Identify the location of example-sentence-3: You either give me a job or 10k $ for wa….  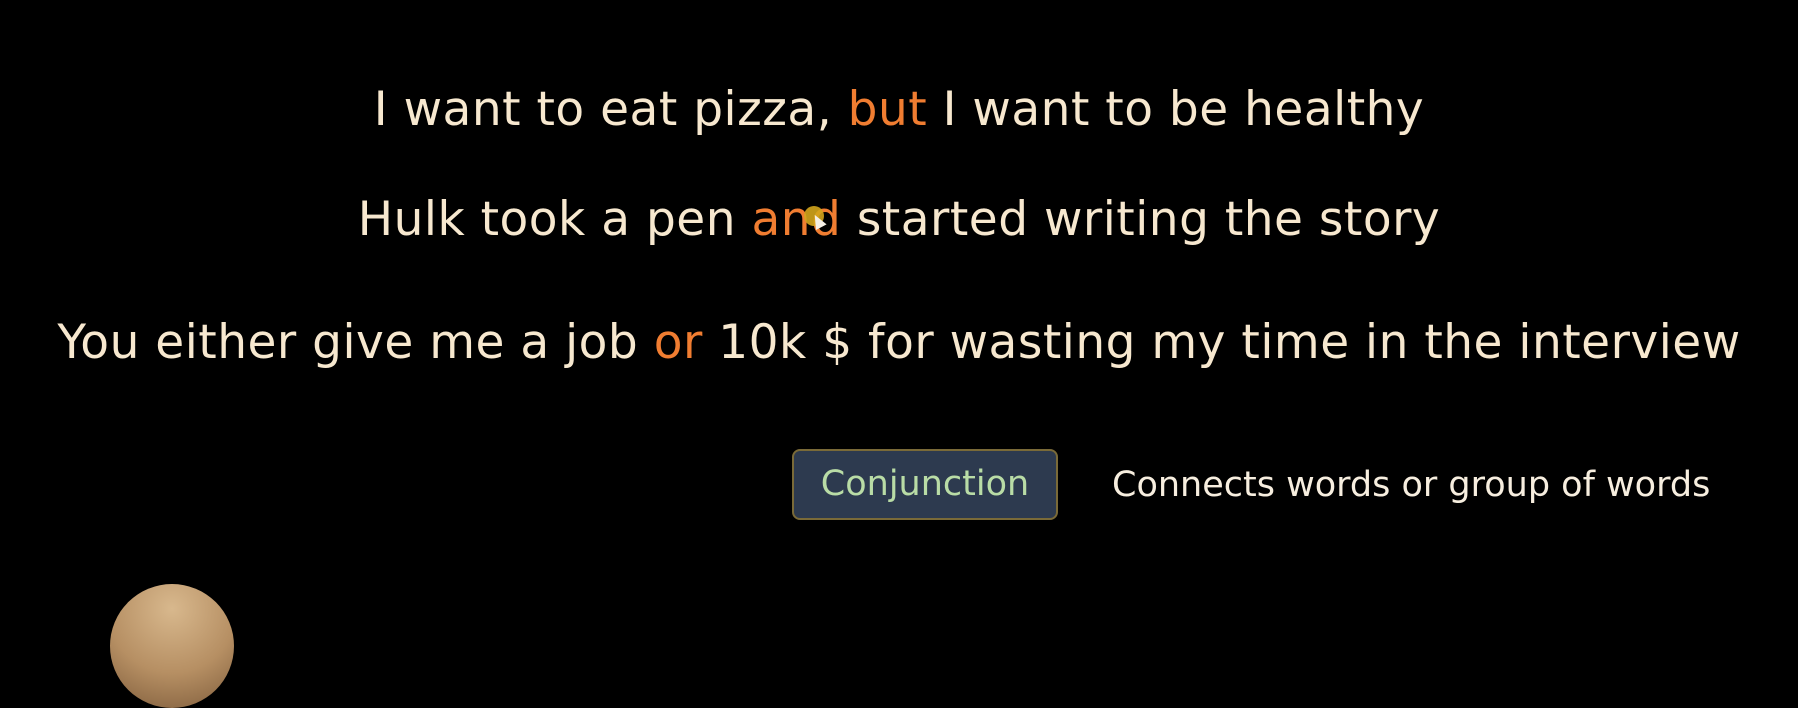
(899, 343).